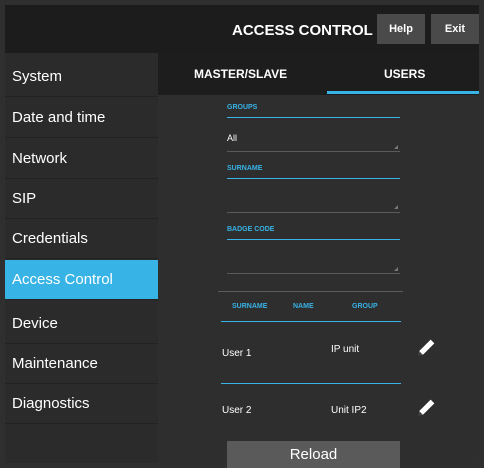  Describe the element at coordinates (81, 199) in the screenshot. I see `sidebar-item-sip: SIP` at that location.